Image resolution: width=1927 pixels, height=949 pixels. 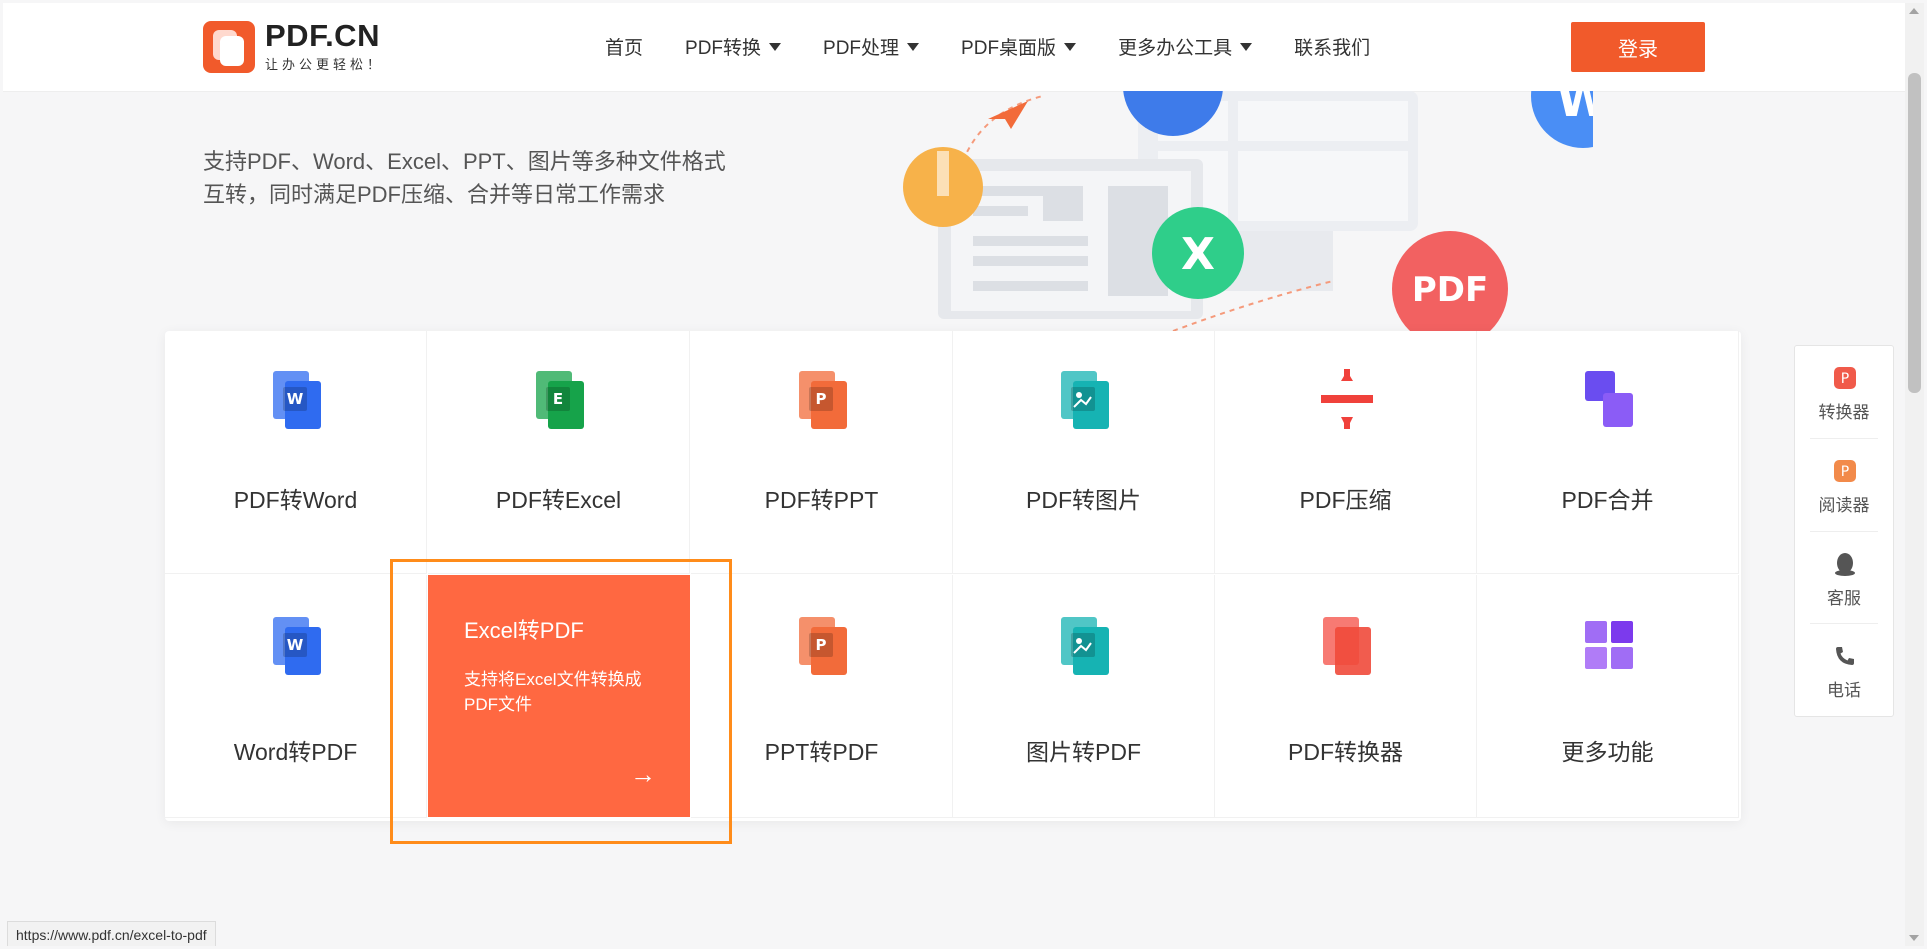 I want to click on more-grid-icon, so click(x=1609, y=645).